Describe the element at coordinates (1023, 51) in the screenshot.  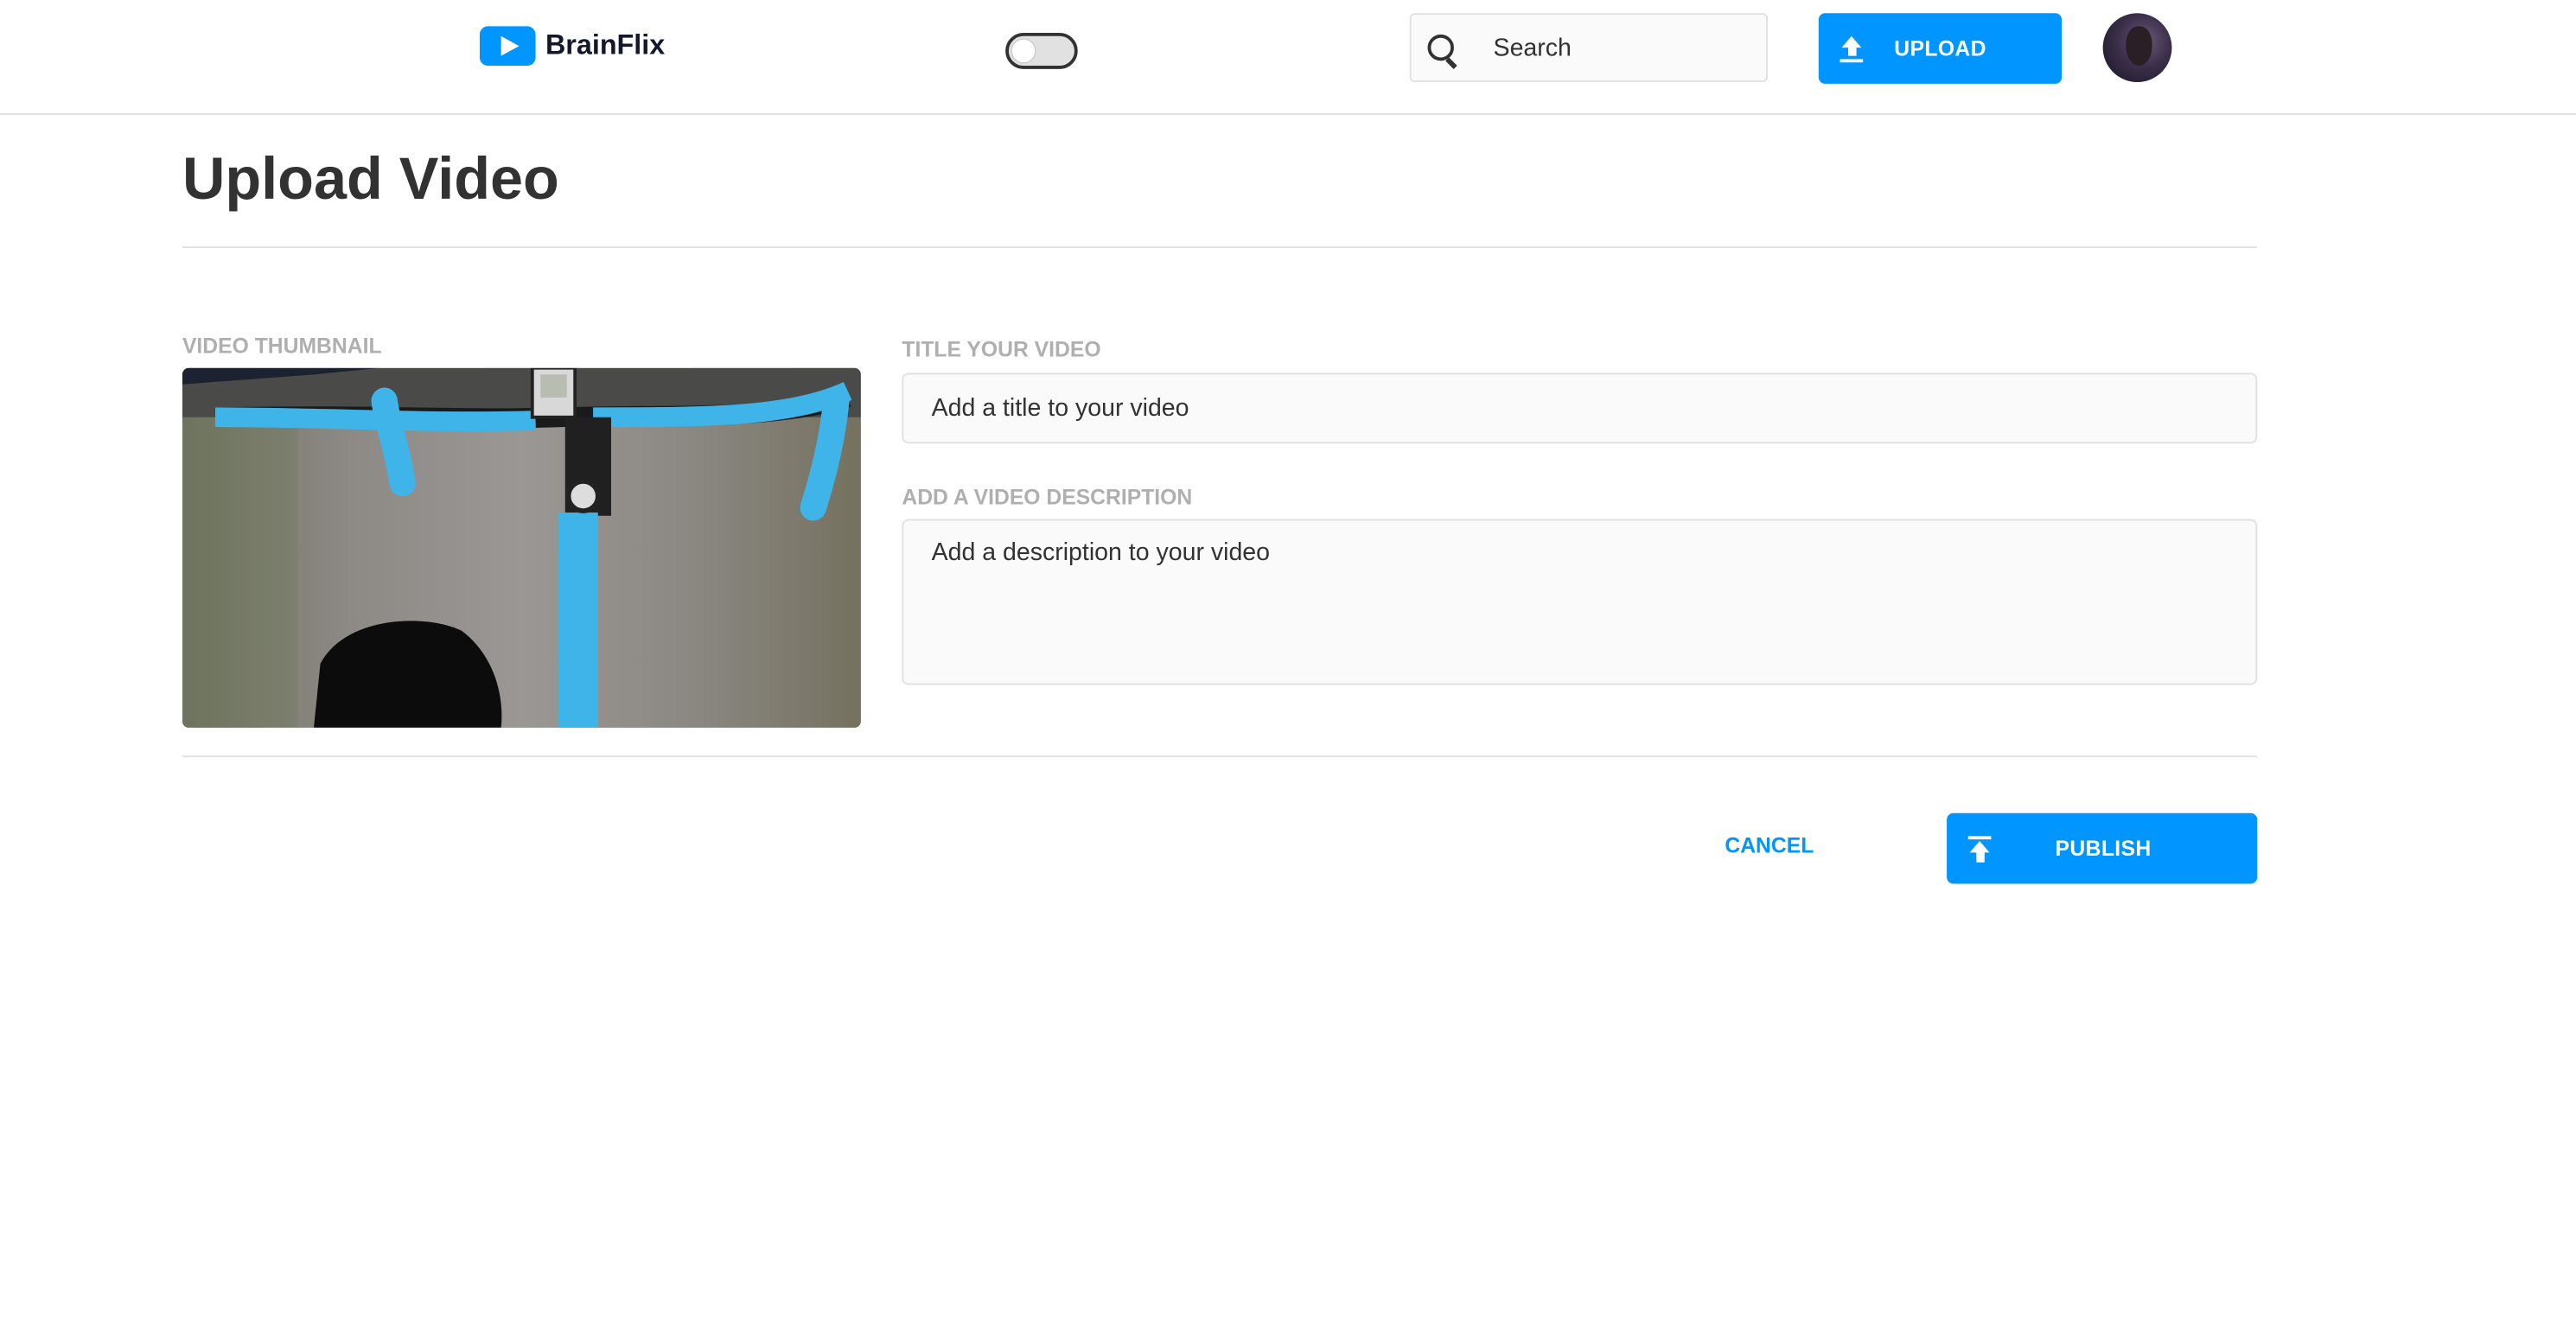
I see `toggle-knob` at that location.